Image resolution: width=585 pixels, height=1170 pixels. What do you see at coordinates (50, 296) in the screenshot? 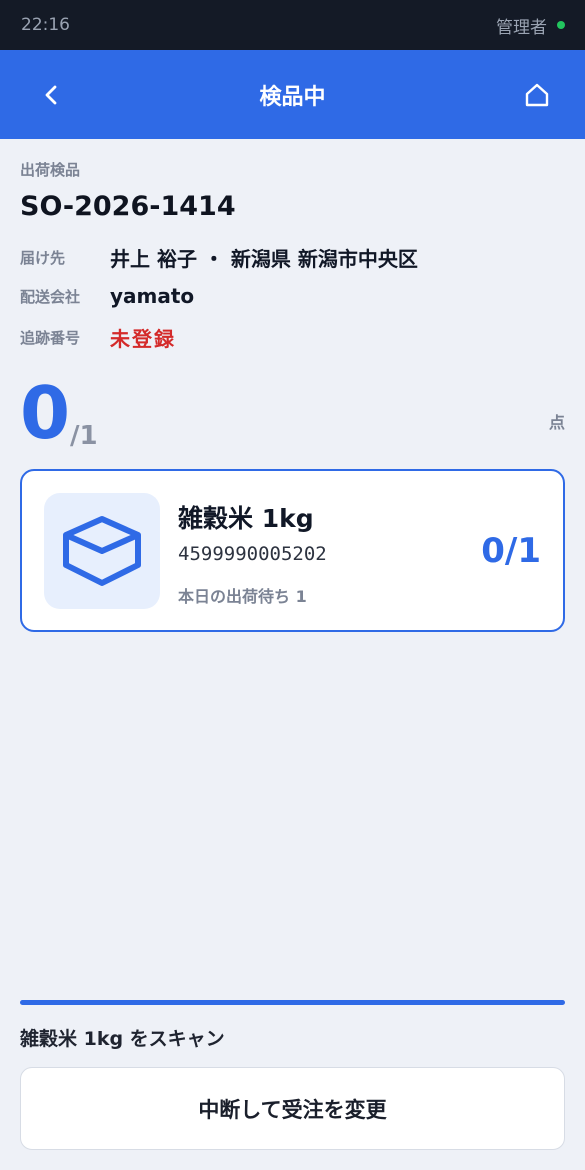
I see `info-key: 配送会社` at bounding box center [50, 296].